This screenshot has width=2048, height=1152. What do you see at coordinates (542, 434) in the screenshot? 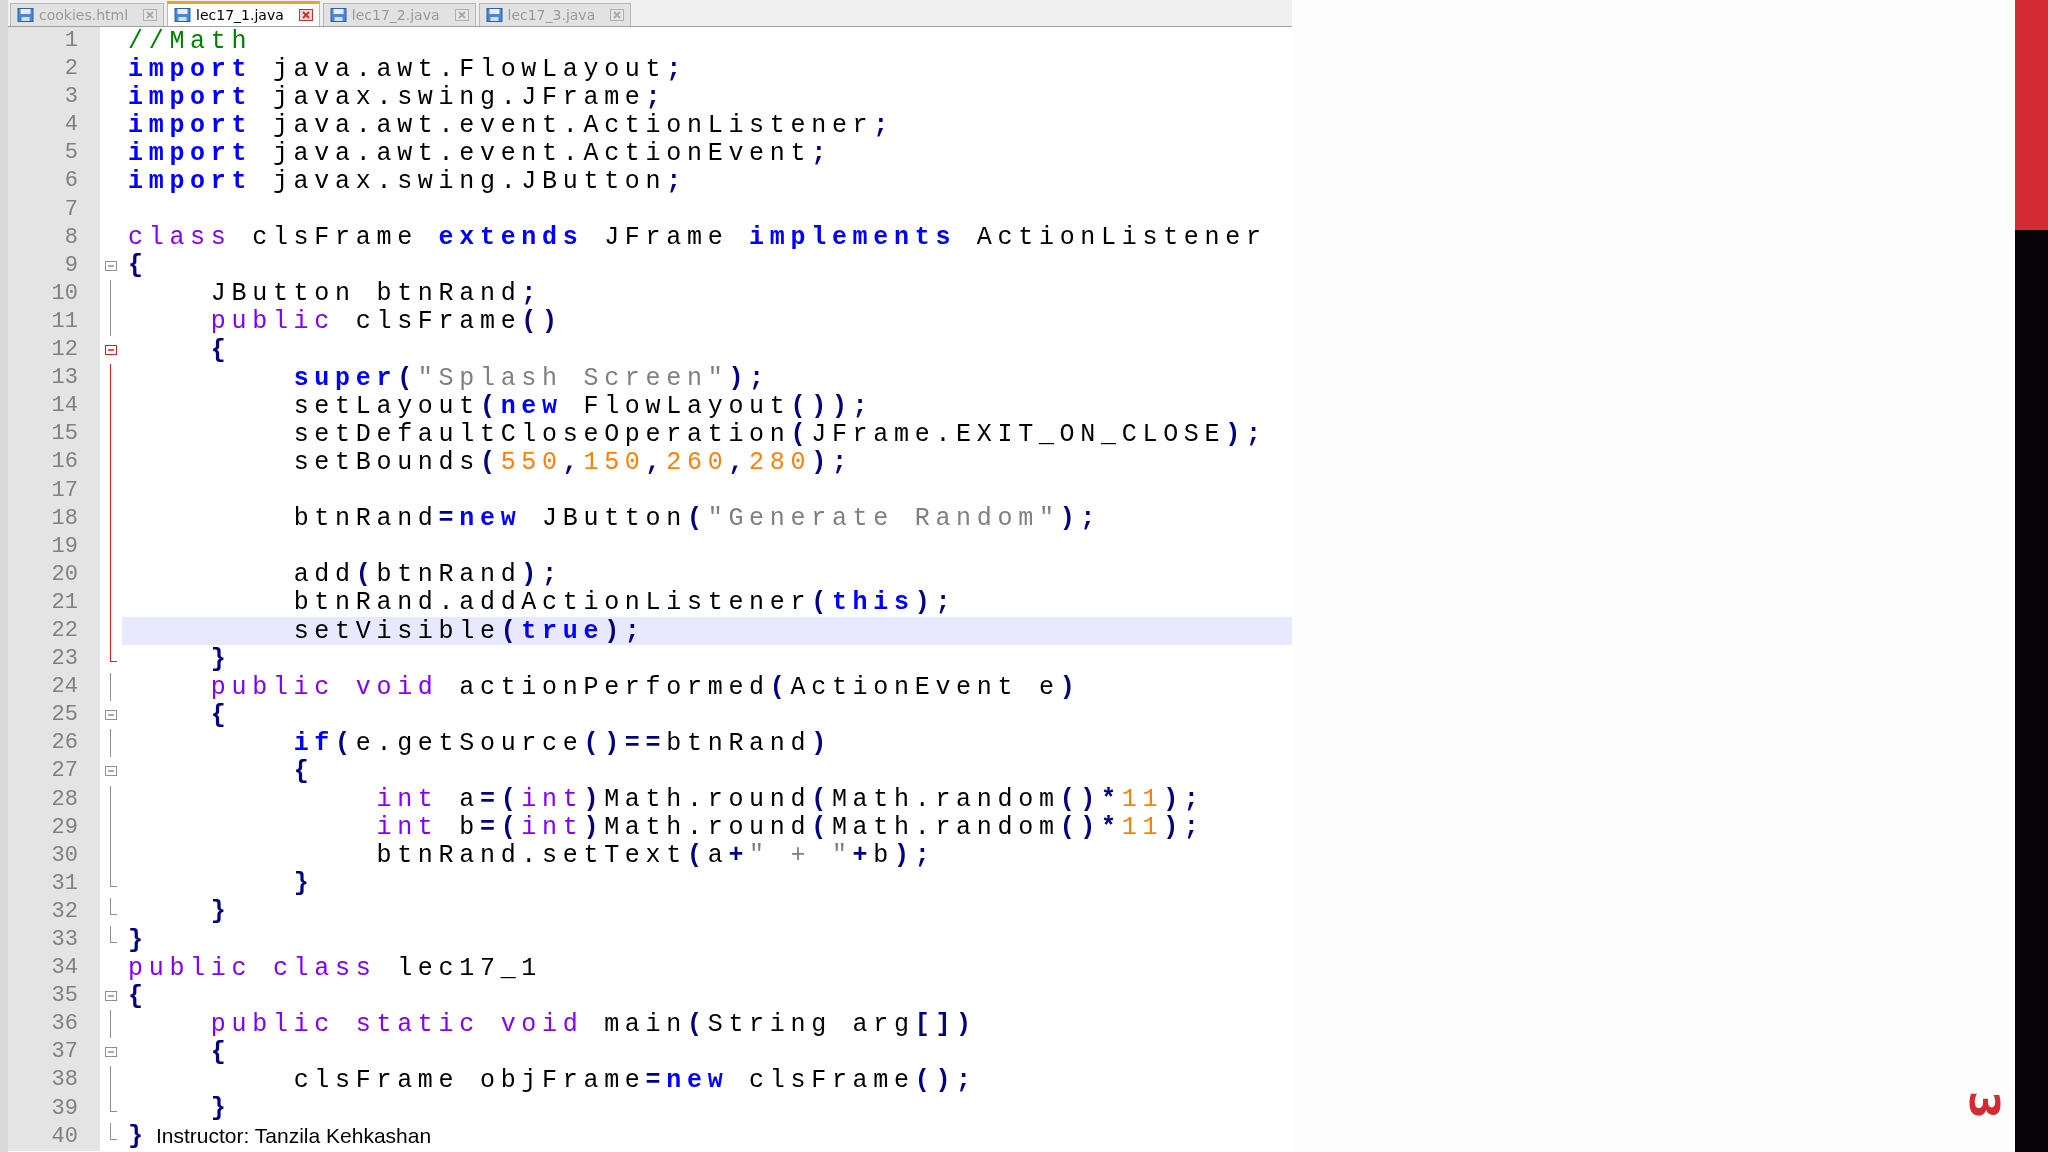
I see `code-text: setDefaultCloseOperation` at bounding box center [542, 434].